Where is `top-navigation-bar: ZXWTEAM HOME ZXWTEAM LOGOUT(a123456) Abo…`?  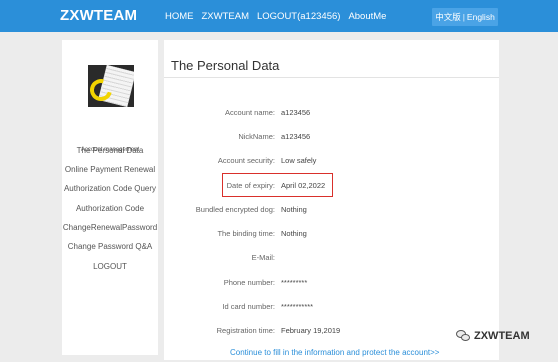
top-navigation-bar: ZXWTEAM HOME ZXWTEAM LOGOUT(a123456) Abo… is located at coordinates (279, 16).